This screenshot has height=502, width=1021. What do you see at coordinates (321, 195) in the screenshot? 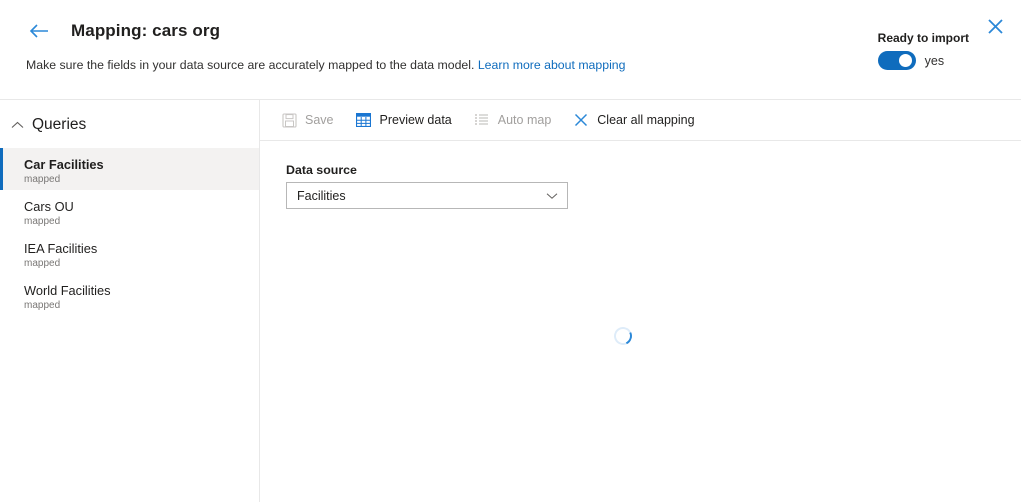
I see `data-source-value: Facilities` at bounding box center [321, 195].